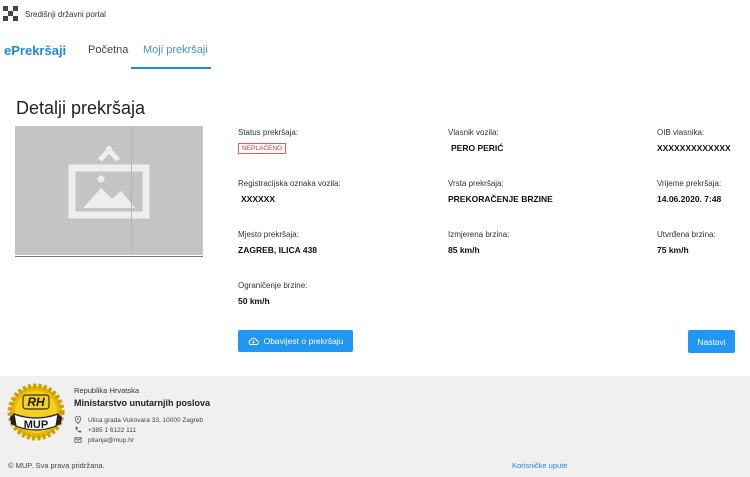 This screenshot has height=477, width=750. Describe the element at coordinates (112, 430) in the screenshot. I see `footer-phone: +385 1 6122 111` at that location.